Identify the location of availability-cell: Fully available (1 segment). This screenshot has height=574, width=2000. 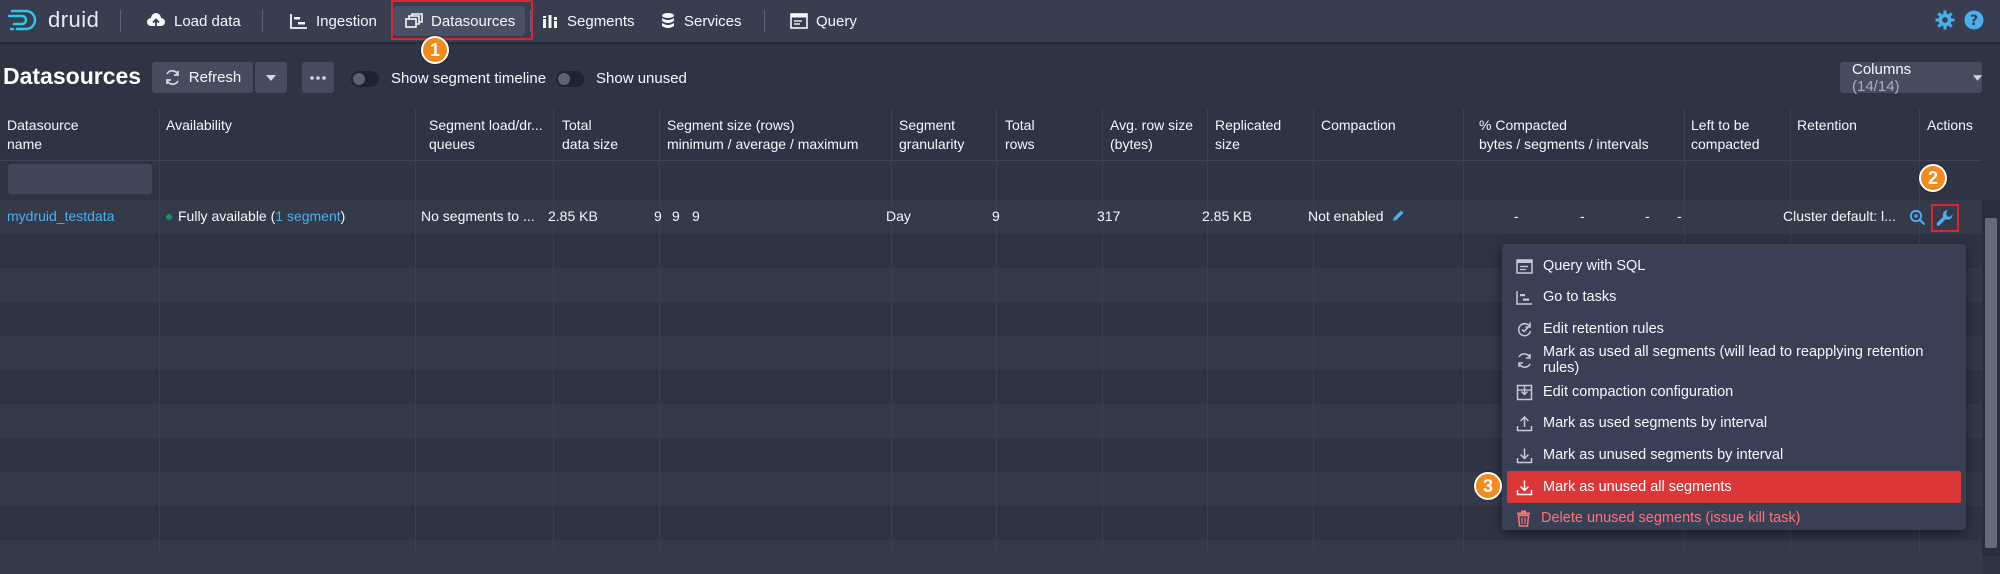
(255, 216).